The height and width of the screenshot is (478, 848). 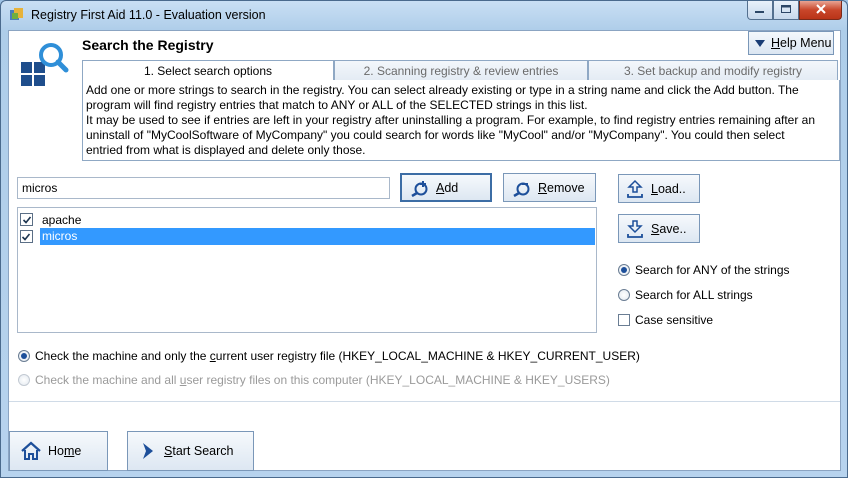 I want to click on remove-label: Remove, so click(x=561, y=187).